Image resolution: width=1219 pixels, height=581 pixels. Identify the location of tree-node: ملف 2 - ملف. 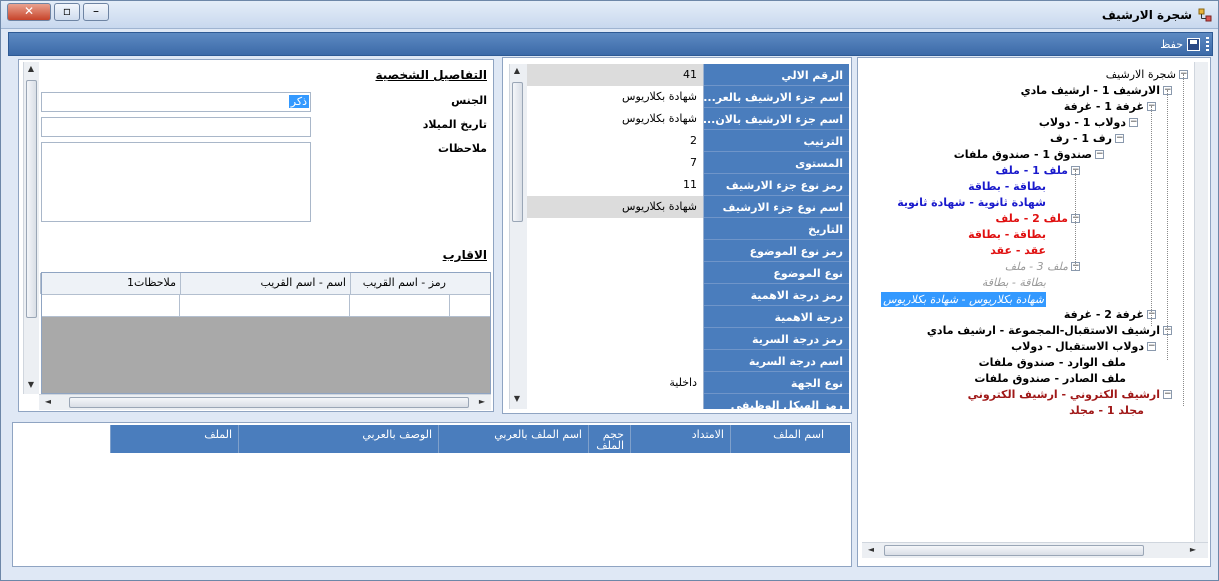
(1031, 218).